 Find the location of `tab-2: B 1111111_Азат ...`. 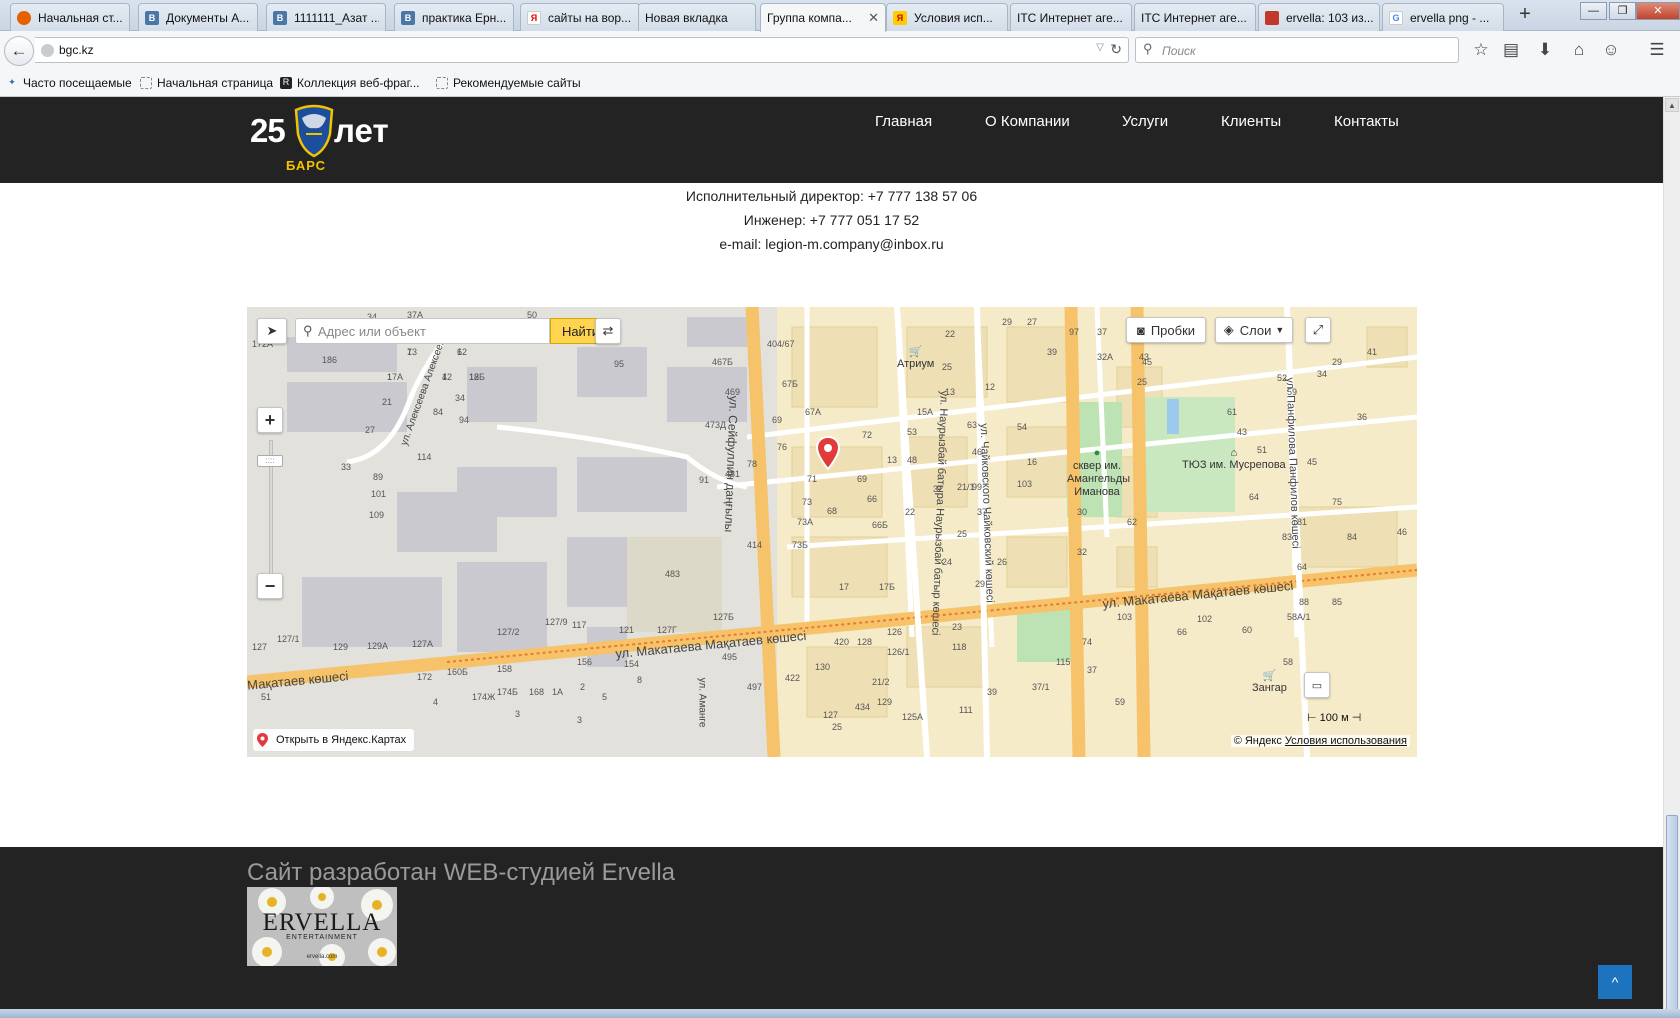

tab-2: B 1111111_Азат ... is located at coordinates (326, 17).